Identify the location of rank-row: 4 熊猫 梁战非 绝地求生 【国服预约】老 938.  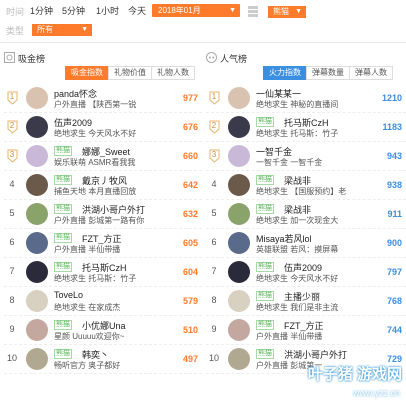
(306, 185).